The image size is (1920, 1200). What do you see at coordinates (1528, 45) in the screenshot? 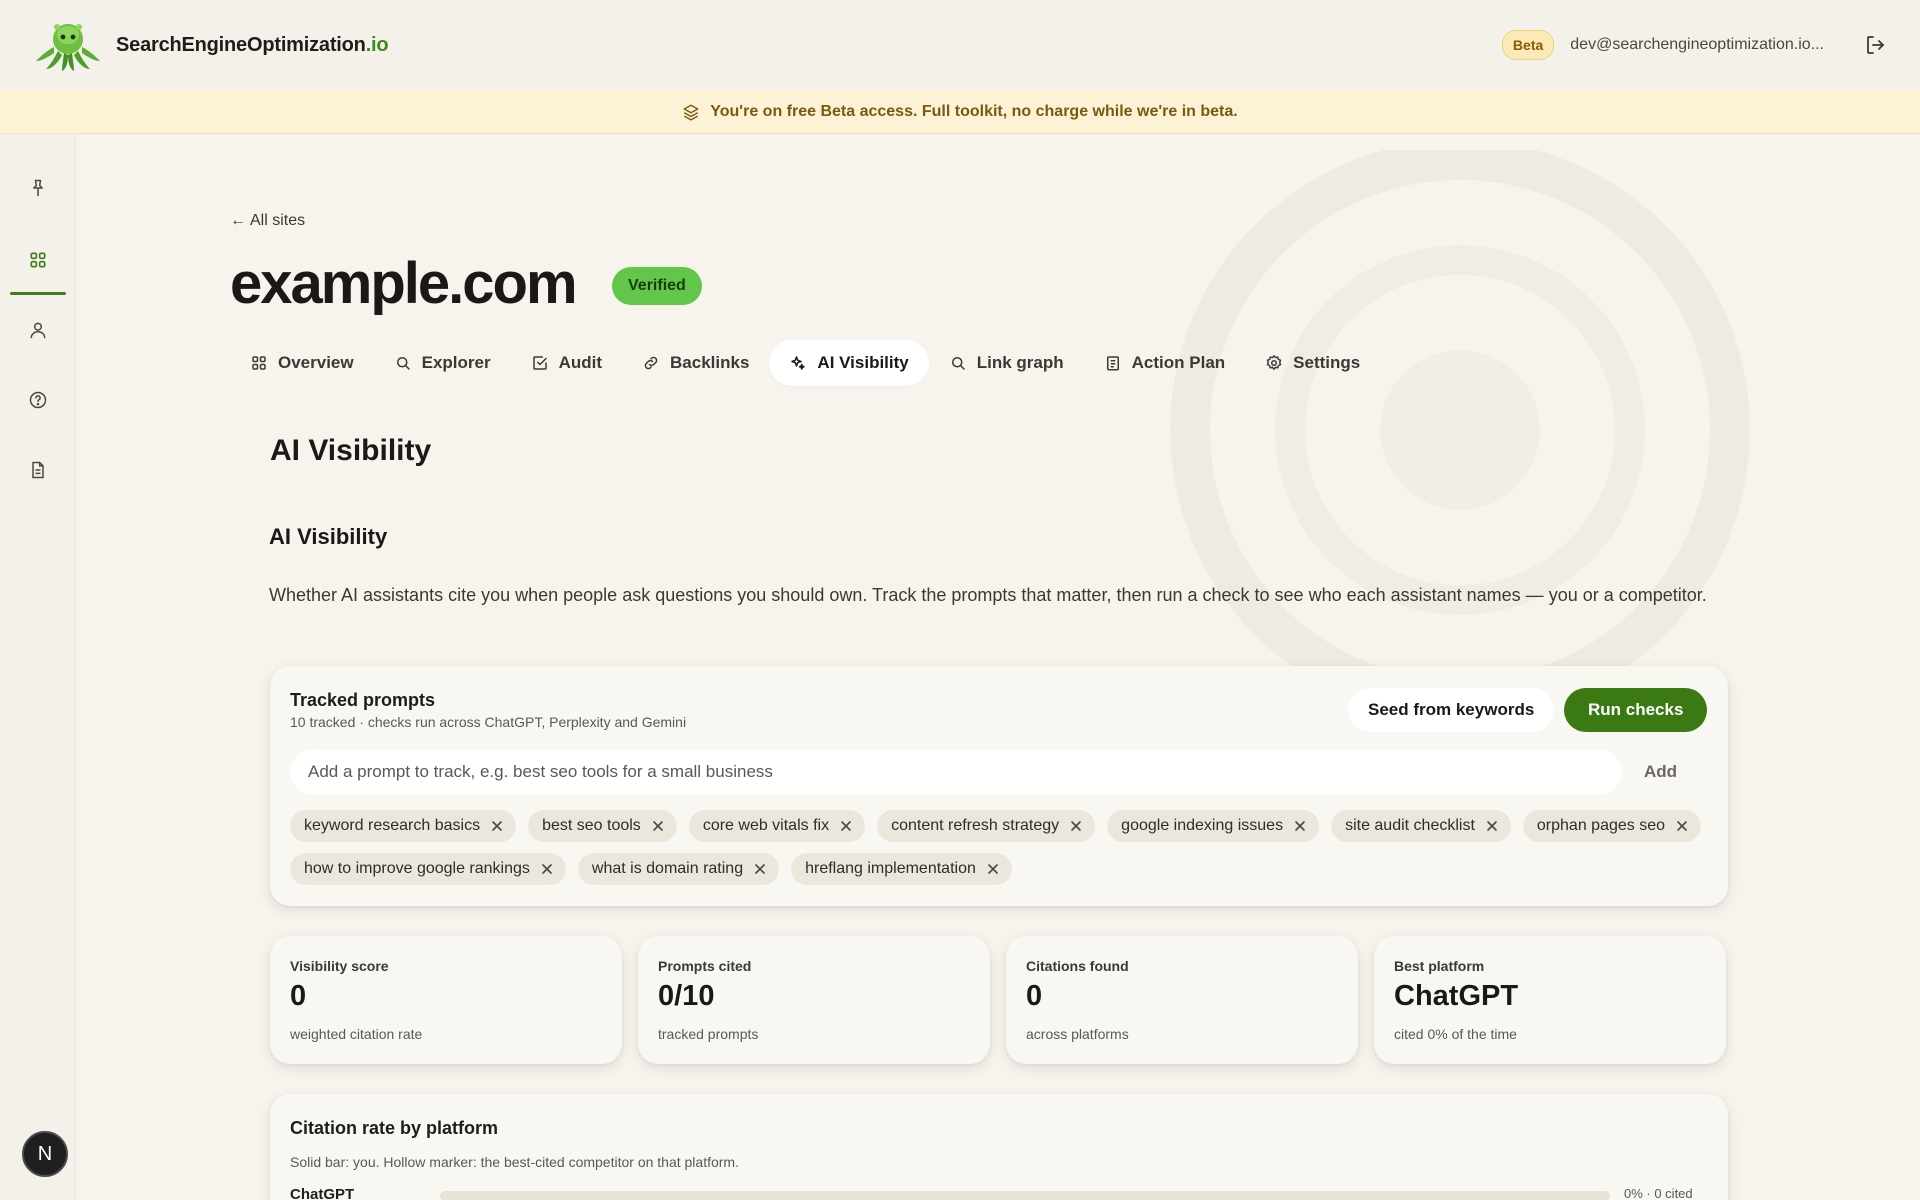
I see `beta-badge: Beta` at bounding box center [1528, 45].